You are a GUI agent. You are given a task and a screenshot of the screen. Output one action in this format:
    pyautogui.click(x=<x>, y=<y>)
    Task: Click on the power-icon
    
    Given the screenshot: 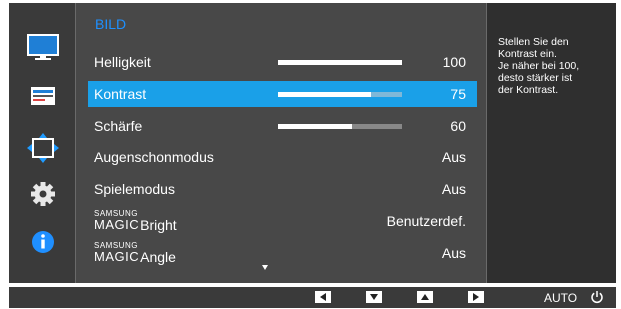 What is the action you would take?
    pyautogui.click(x=597, y=297)
    